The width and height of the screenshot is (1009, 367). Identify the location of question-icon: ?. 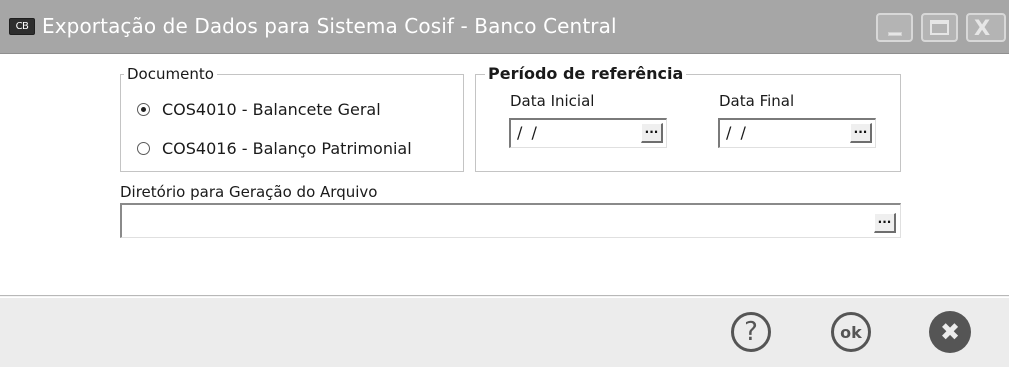
(751, 332).